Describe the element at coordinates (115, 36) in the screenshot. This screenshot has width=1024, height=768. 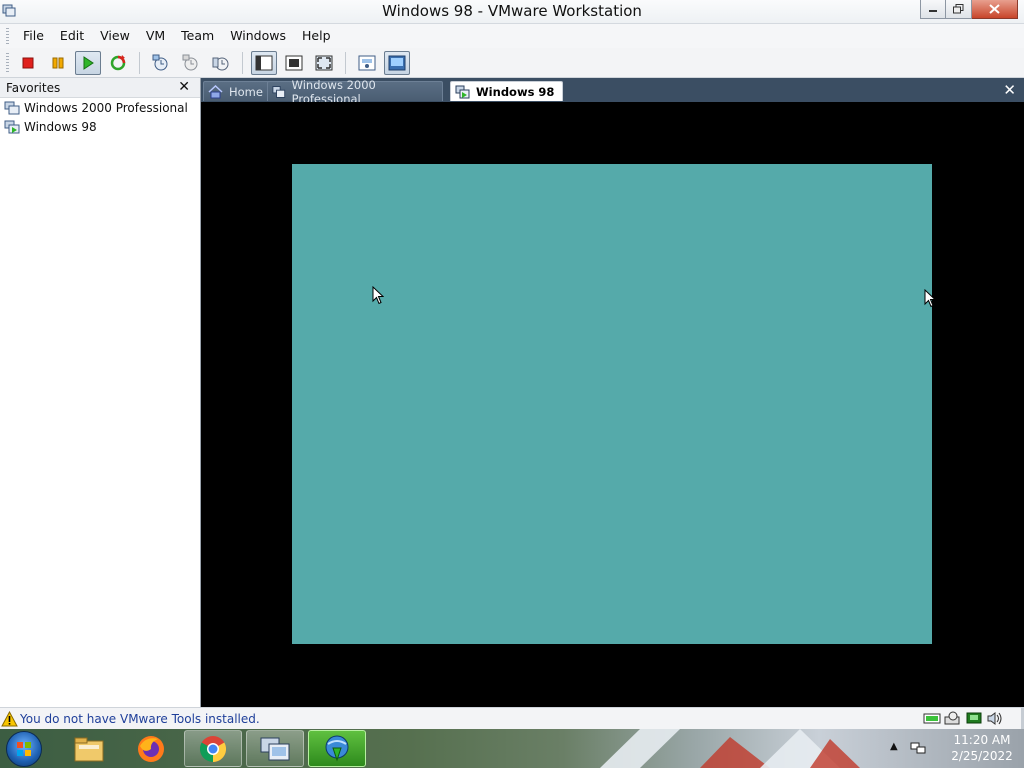
I see `menu-view: View` at that location.